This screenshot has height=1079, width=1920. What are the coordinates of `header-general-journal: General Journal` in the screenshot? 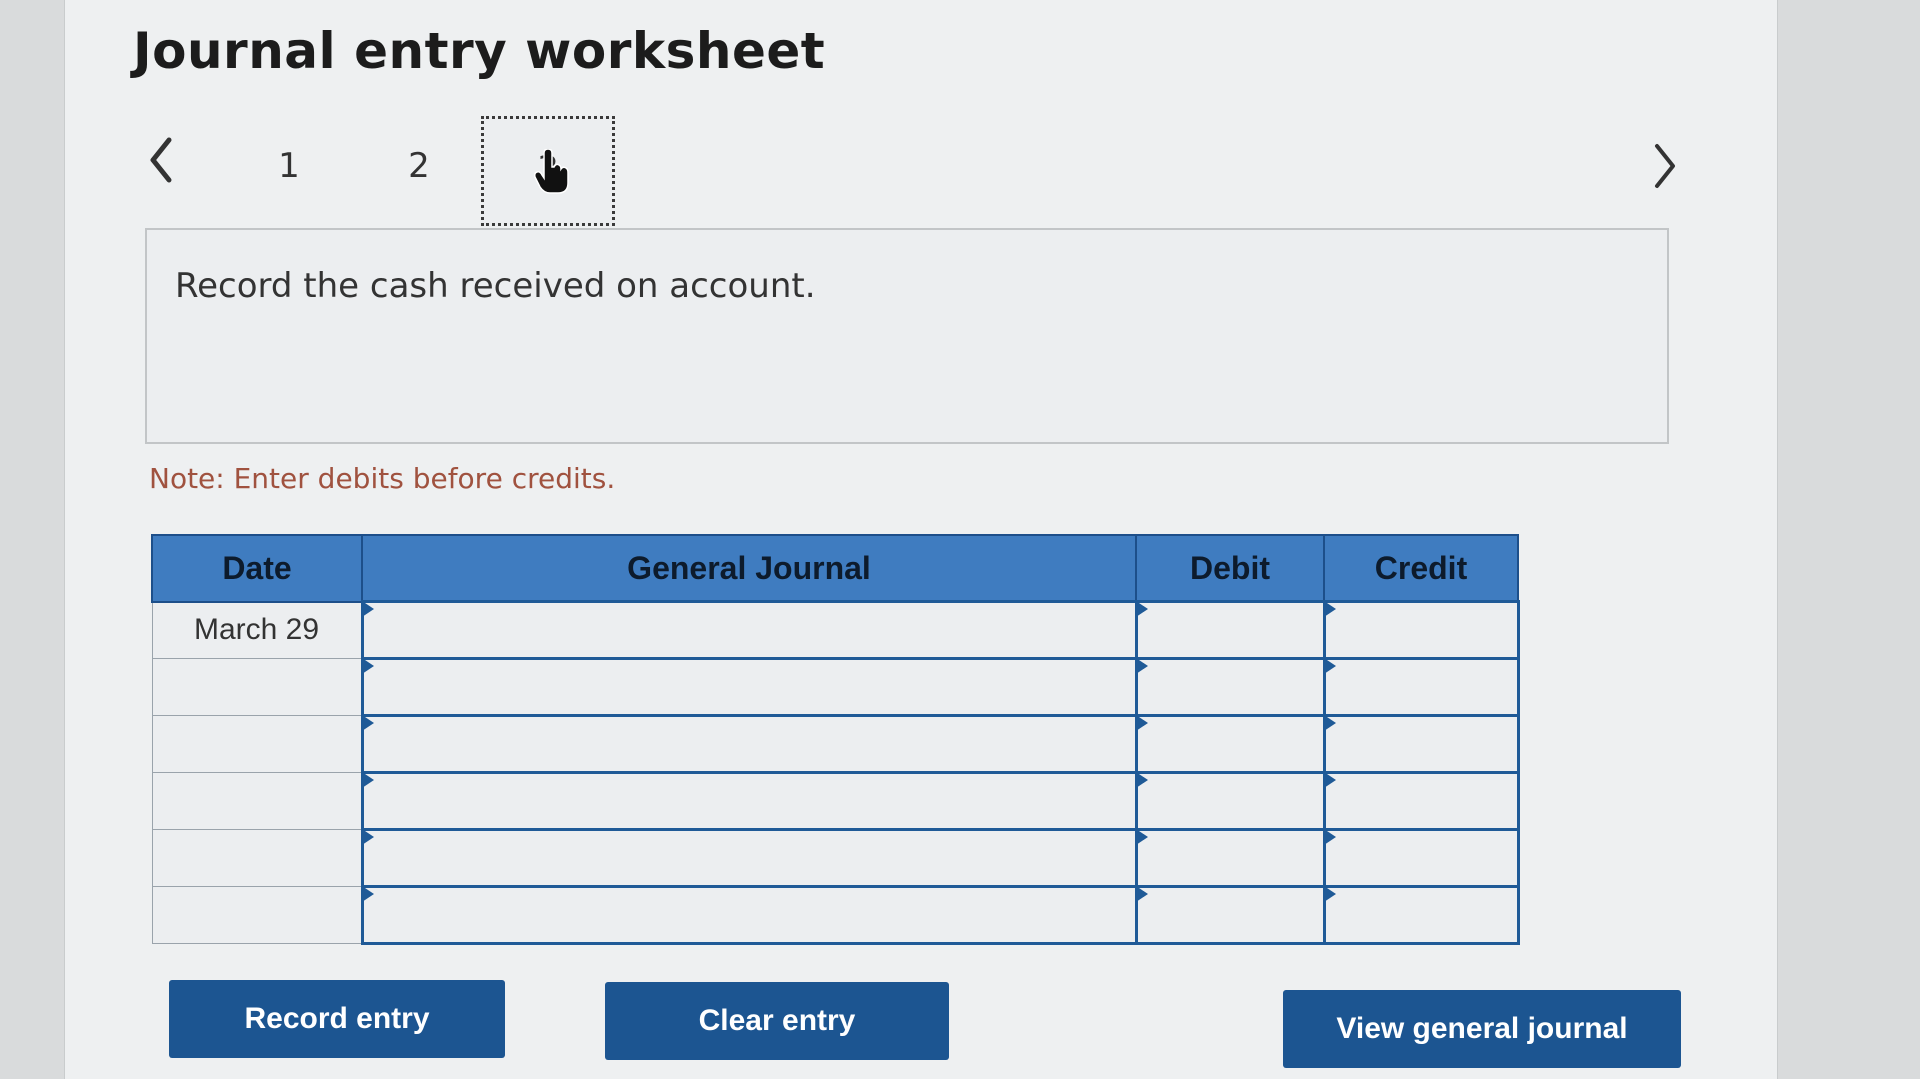 It's located at (749, 568).